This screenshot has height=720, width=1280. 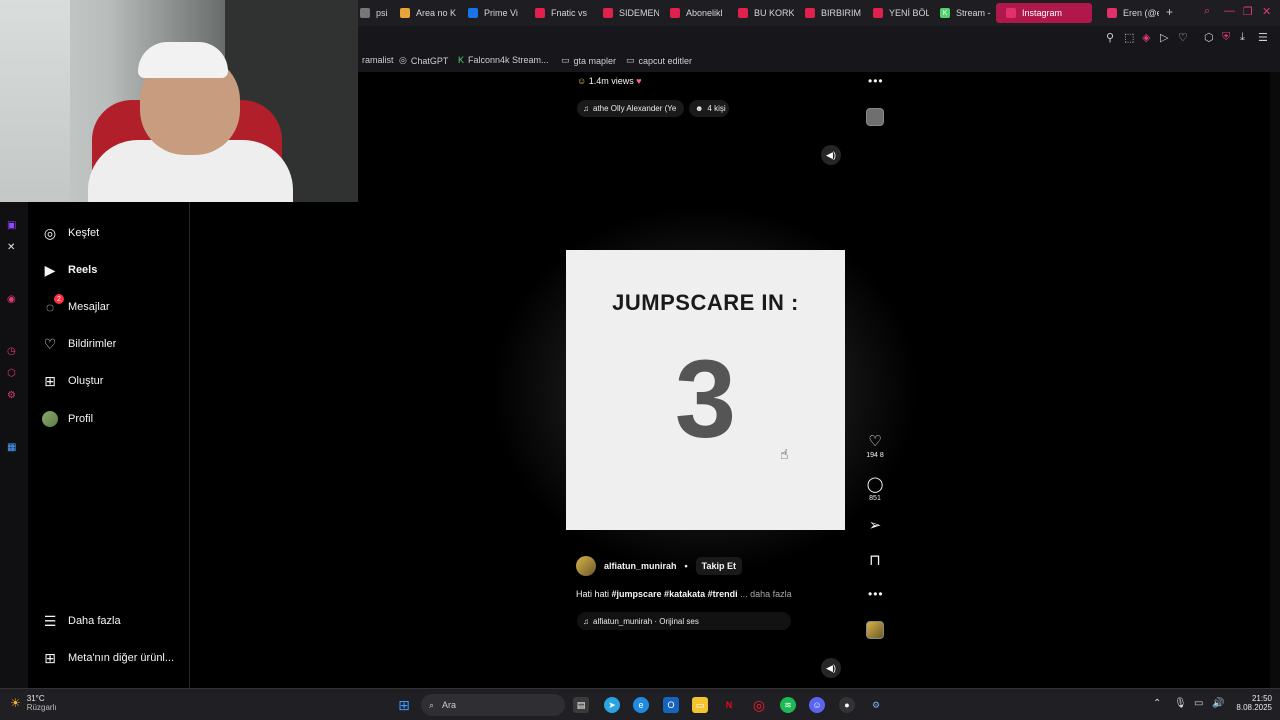 What do you see at coordinates (831, 155) in the screenshot?
I see `previous-reel-volume-button: ◀)` at bounding box center [831, 155].